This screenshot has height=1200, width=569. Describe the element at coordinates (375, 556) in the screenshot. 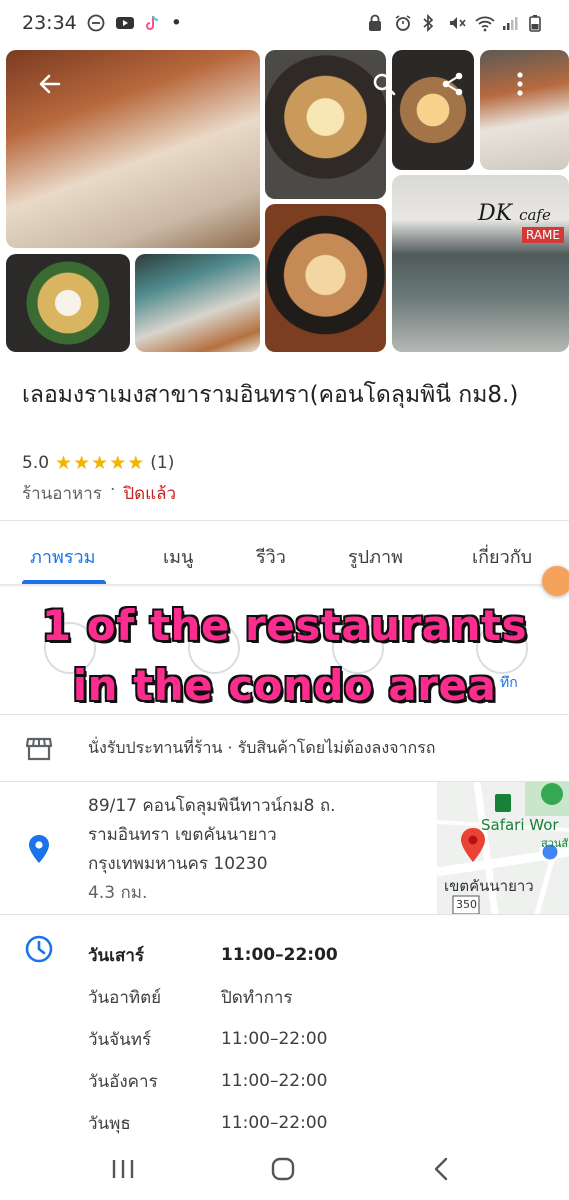

I see `tab-photos: รูปภาพ` at that location.